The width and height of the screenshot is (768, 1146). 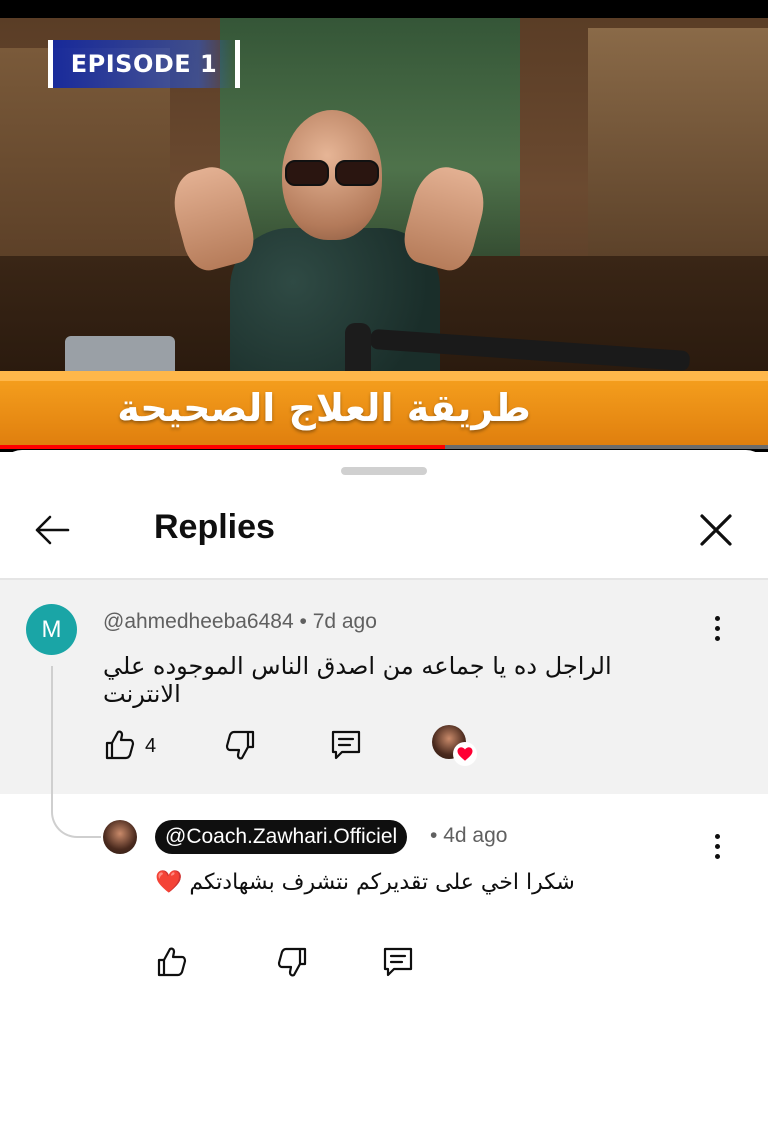 What do you see at coordinates (344, 621) in the screenshot?
I see `comment-time: 7d ago` at bounding box center [344, 621].